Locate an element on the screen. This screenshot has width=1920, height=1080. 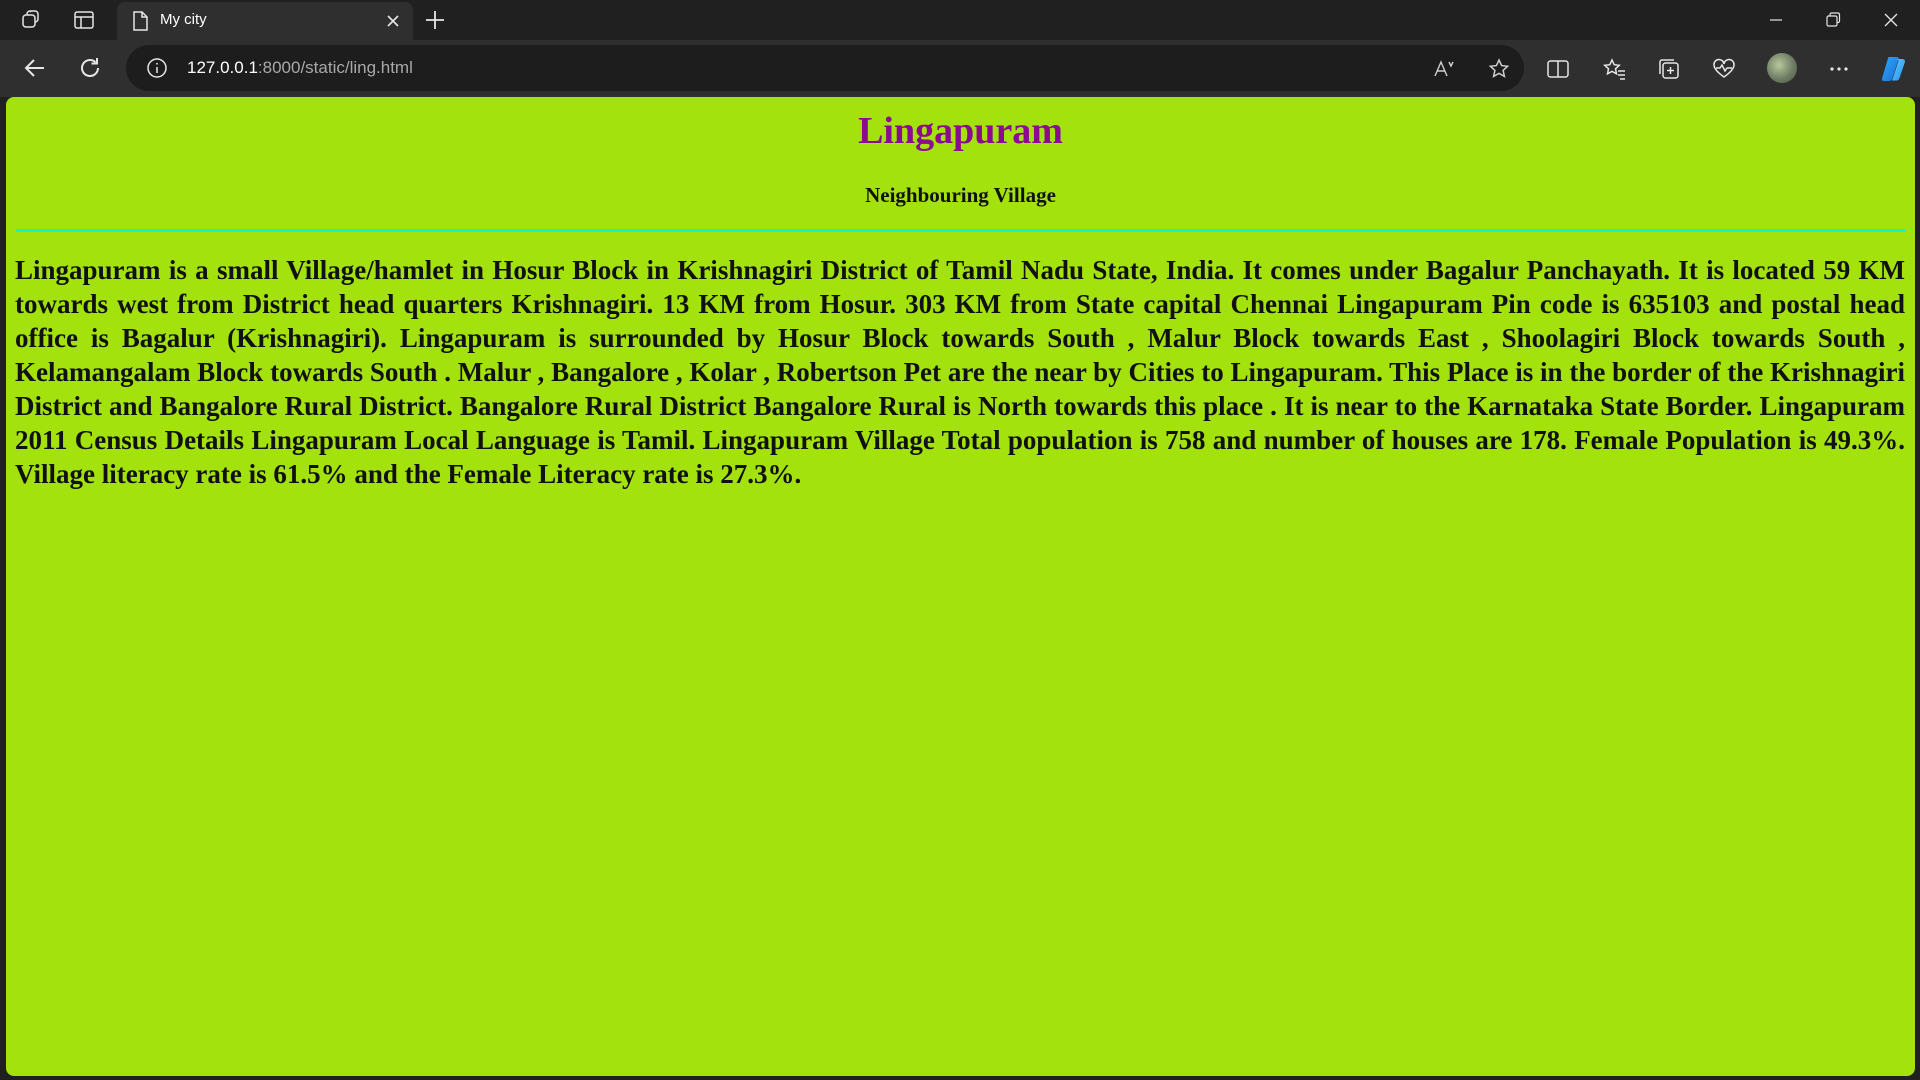
tab-title: My city is located at coordinates (183, 19).